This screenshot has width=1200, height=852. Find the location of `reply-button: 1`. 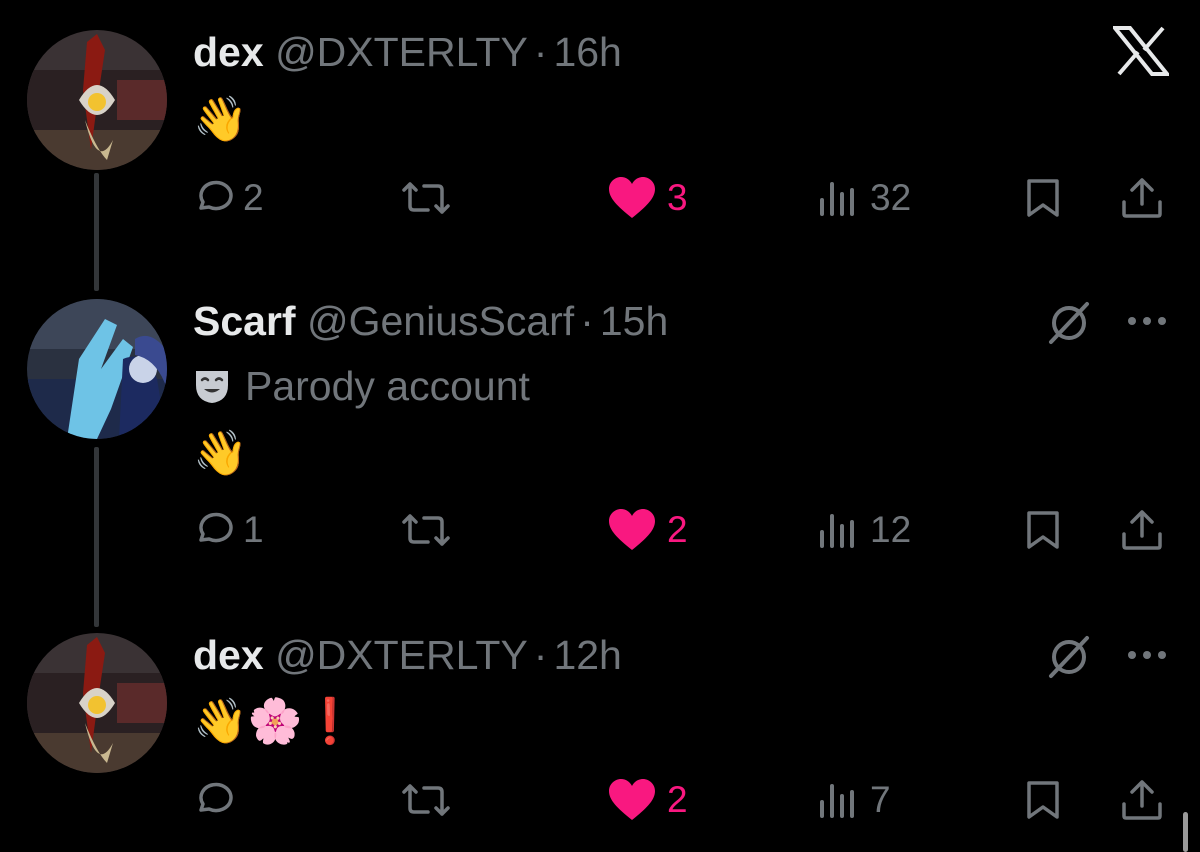

reply-button: 1 is located at coordinates (228, 530).